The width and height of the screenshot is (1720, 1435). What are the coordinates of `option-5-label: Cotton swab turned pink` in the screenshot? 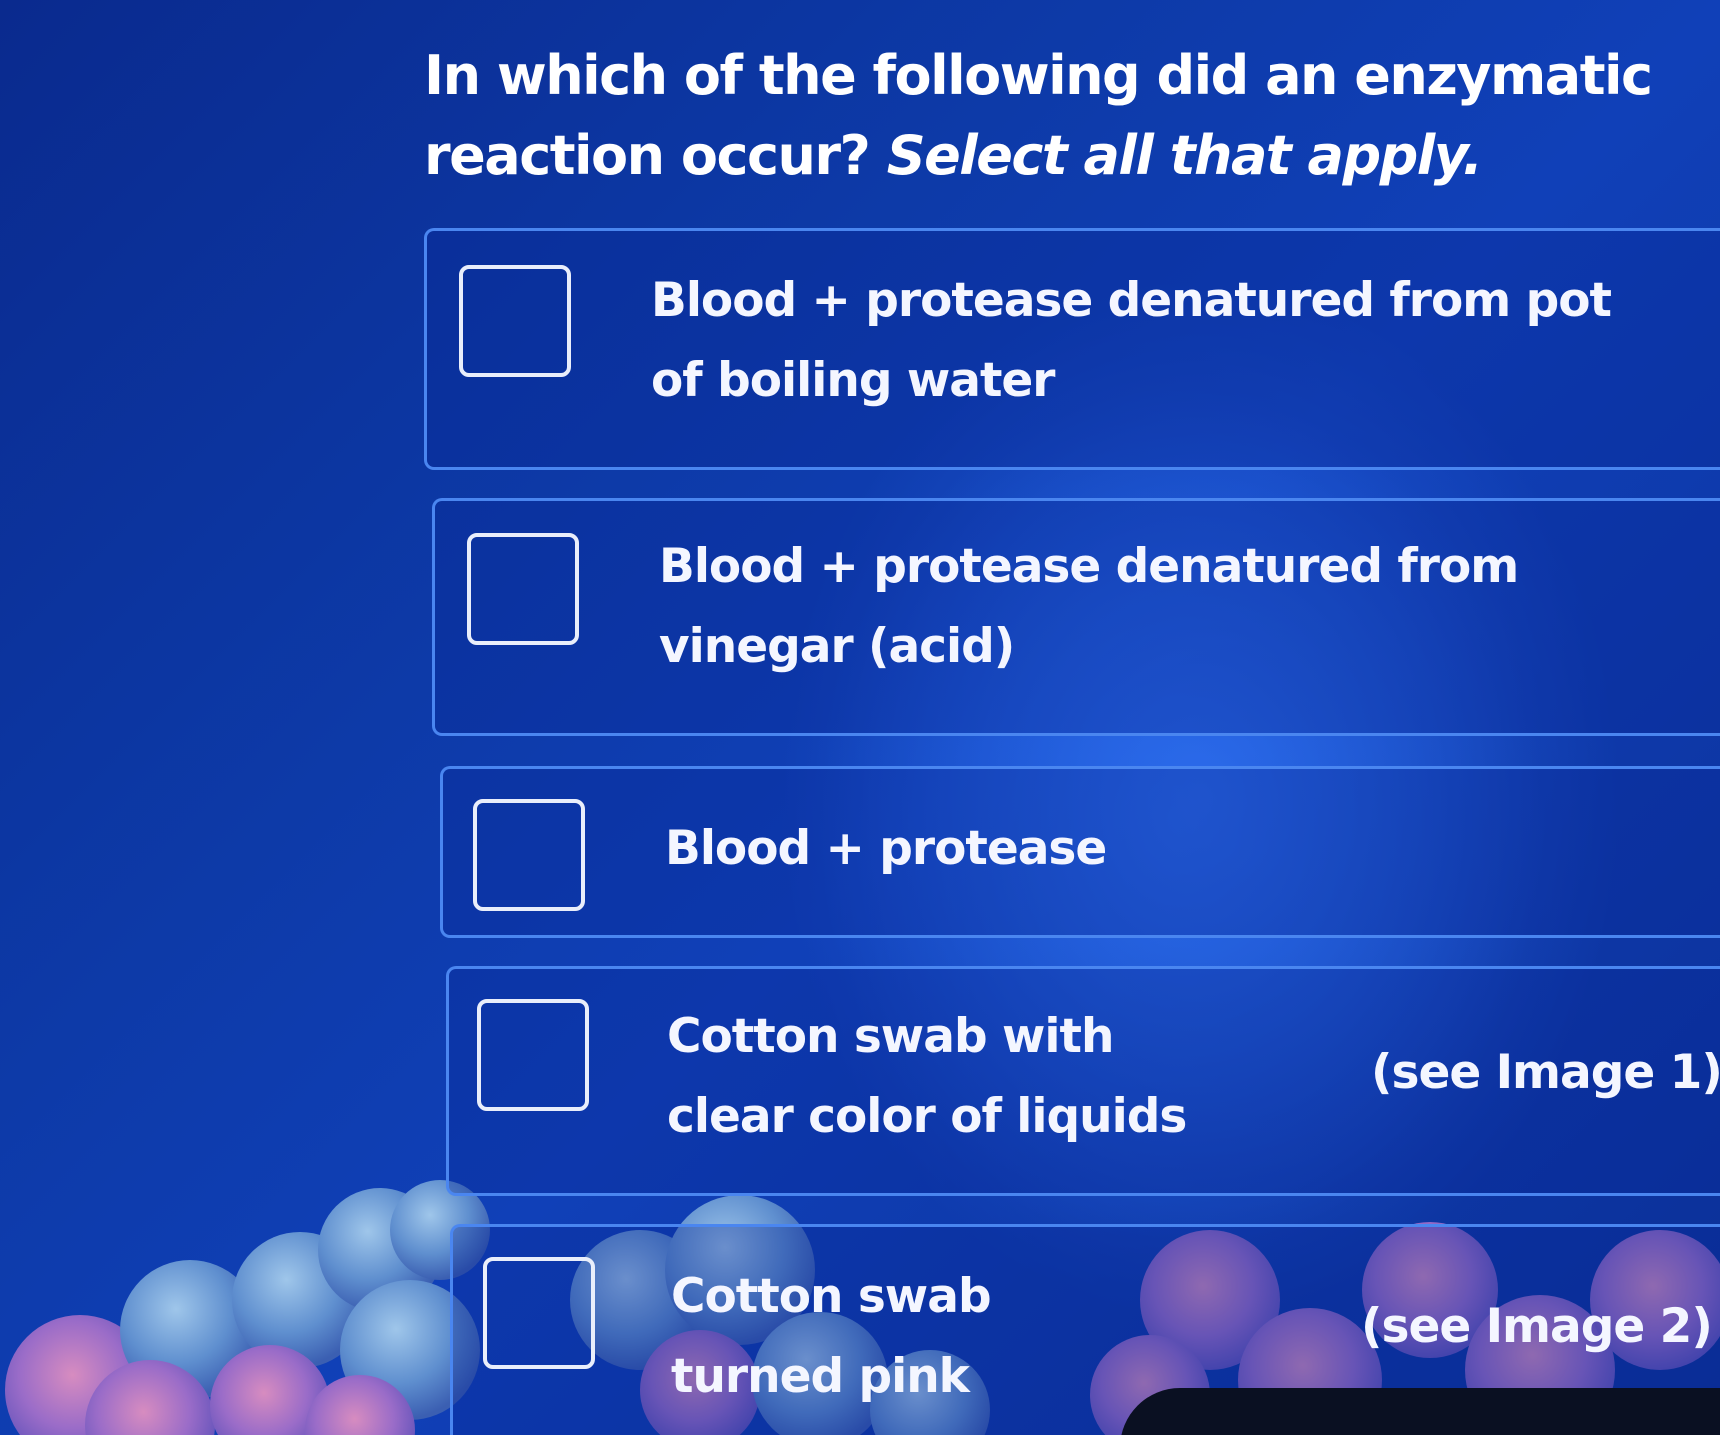 It's located at (831, 1336).